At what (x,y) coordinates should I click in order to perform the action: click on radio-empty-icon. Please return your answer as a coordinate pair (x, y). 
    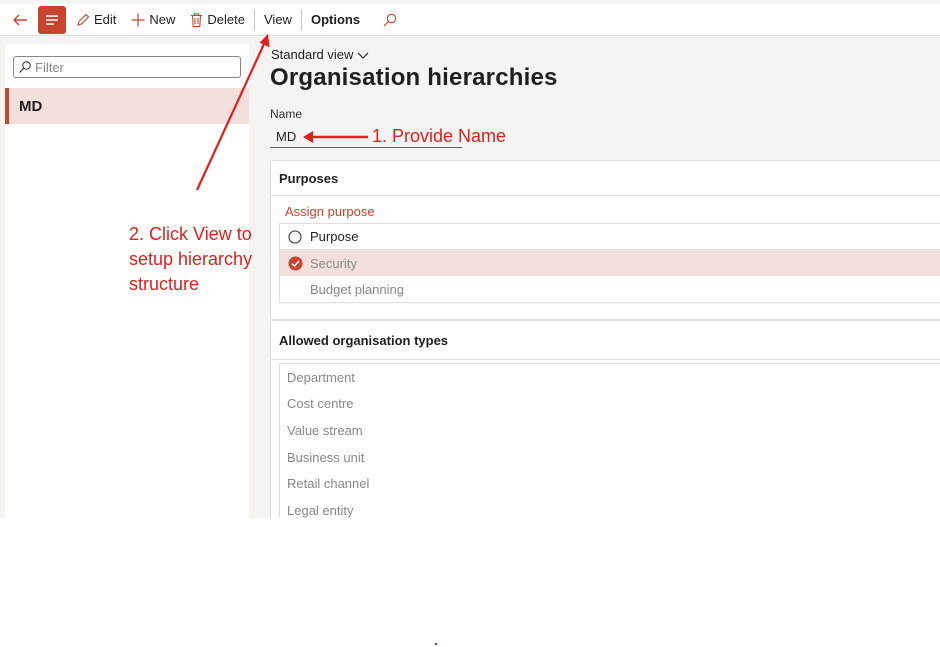
    Looking at the image, I should click on (295, 236).